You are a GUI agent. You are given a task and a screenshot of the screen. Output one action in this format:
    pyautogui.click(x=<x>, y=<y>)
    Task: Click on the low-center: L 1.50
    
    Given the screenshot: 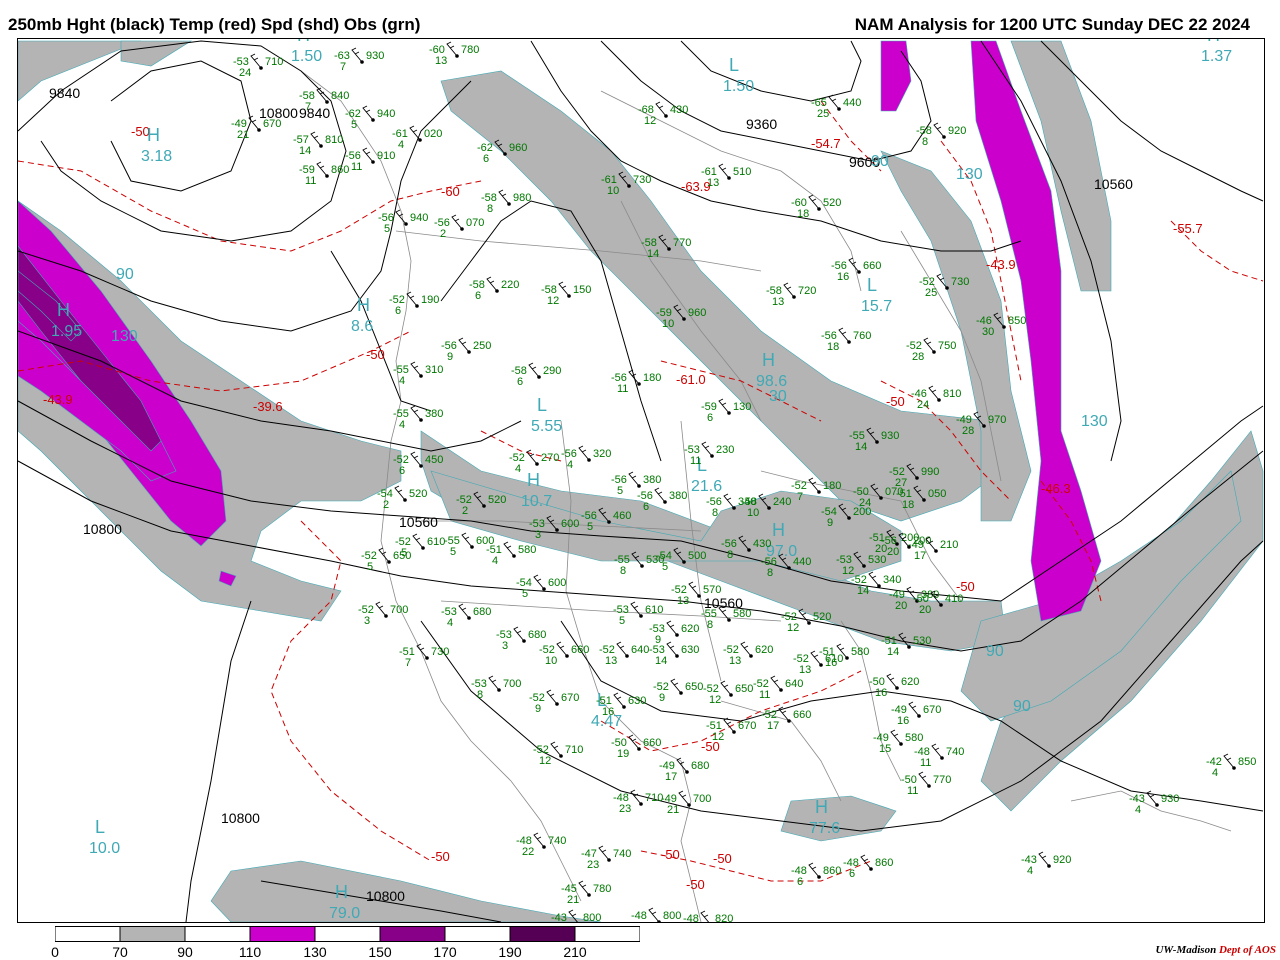 What is the action you would take?
    pyautogui.click(x=738, y=75)
    